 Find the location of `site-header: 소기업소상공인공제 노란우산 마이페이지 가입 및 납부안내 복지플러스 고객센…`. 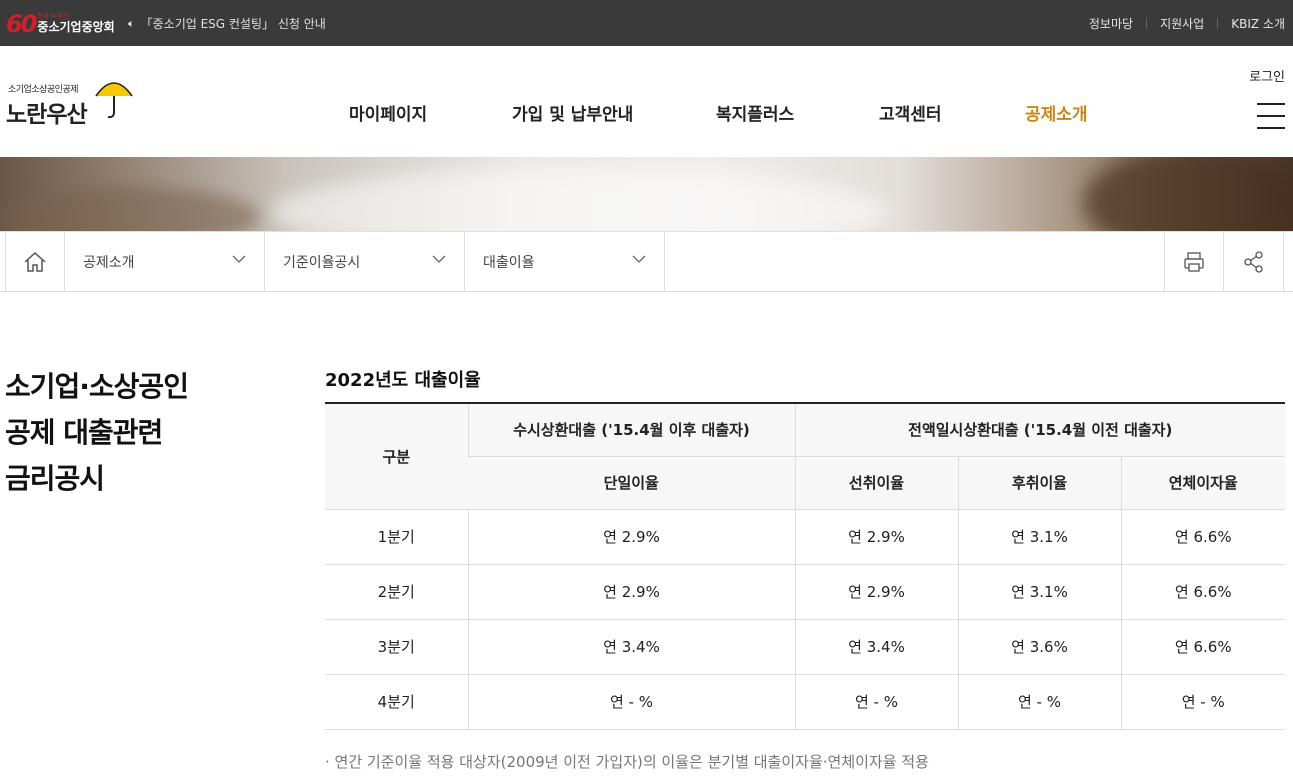

site-header: 소기업소상공인공제 노란우산 마이페이지 가입 및 납부안내 복지플러스 고객센… is located at coordinates (646, 101).